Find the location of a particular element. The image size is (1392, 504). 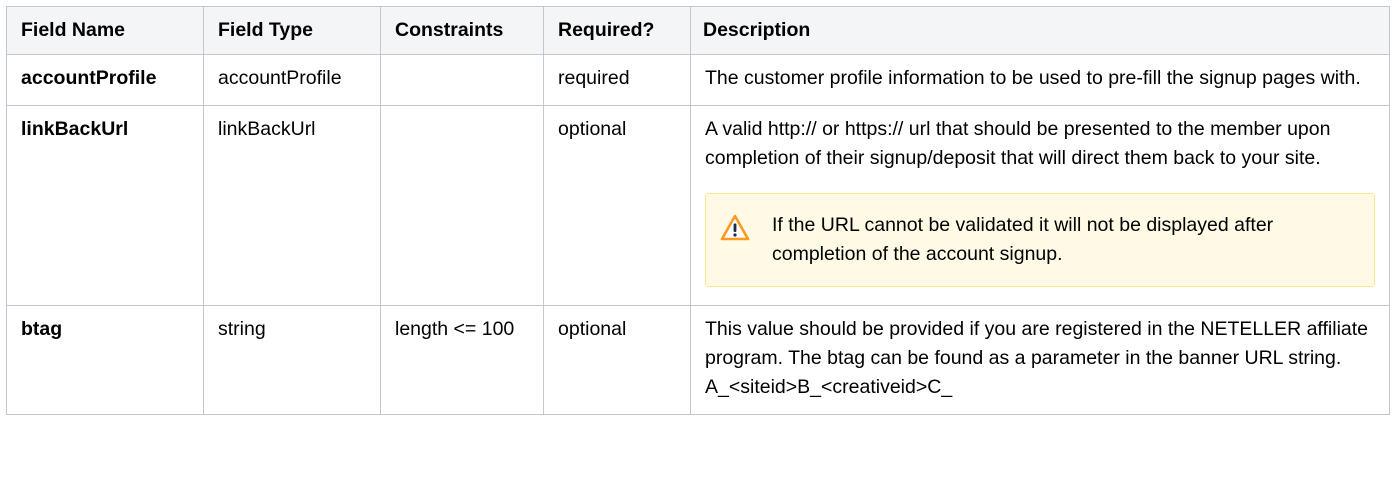

warning-icon is located at coordinates (735, 227).